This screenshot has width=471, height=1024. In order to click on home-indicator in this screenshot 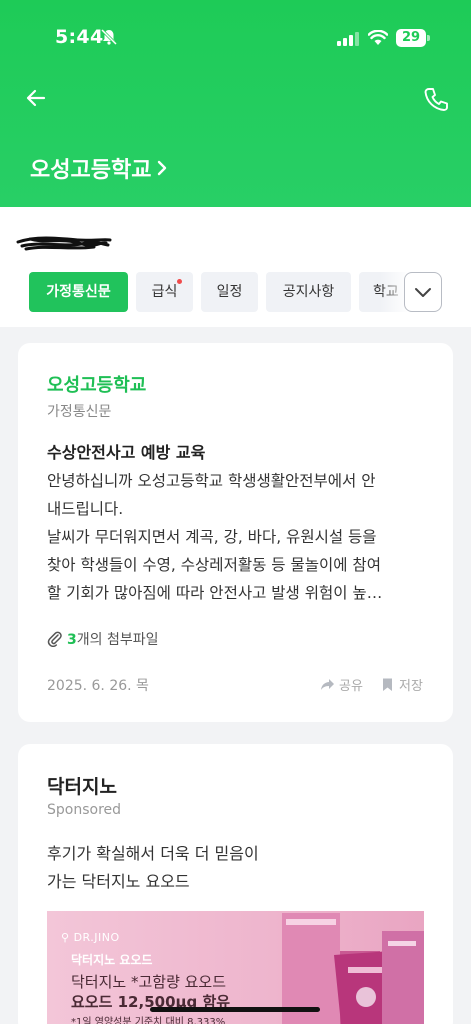, I will do `click(235, 1009)`.